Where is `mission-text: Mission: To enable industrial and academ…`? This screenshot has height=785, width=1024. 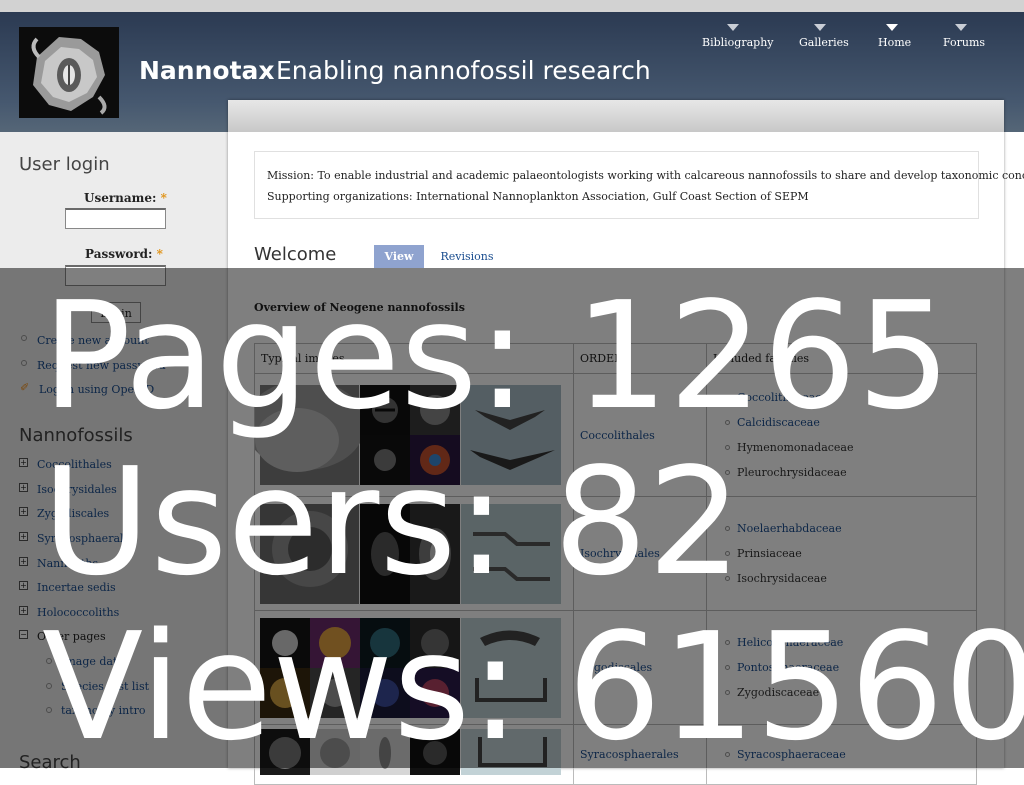 mission-text: Mission: To enable industrial and academ… is located at coordinates (645, 175).